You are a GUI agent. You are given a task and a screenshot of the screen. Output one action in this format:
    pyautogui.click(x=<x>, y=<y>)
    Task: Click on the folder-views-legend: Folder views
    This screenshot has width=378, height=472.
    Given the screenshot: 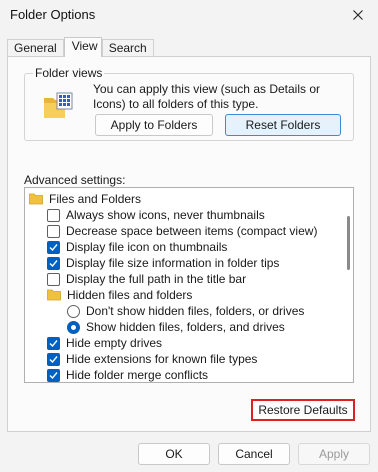 What is the action you would take?
    pyautogui.click(x=69, y=73)
    